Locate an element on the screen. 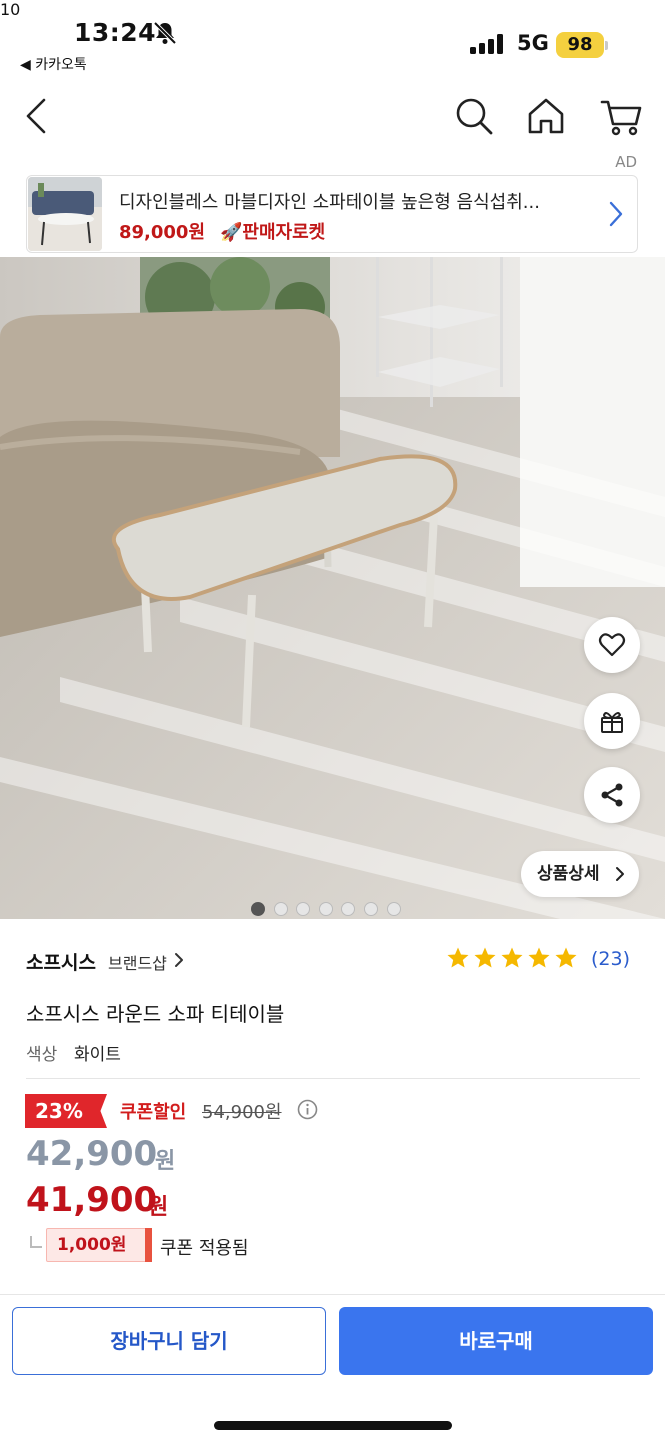  original-price: 54,900원 is located at coordinates (242, 1112).